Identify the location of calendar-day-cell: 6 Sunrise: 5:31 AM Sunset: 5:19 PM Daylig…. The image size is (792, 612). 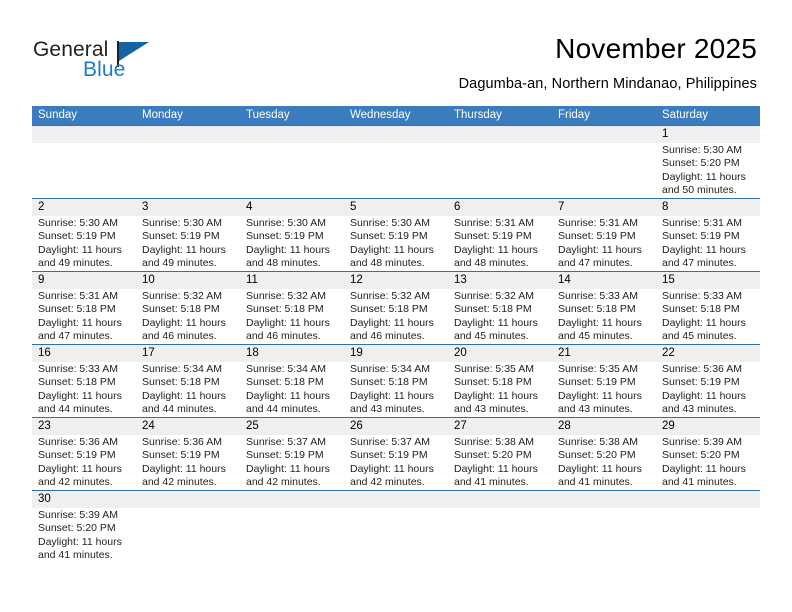
(500, 235).